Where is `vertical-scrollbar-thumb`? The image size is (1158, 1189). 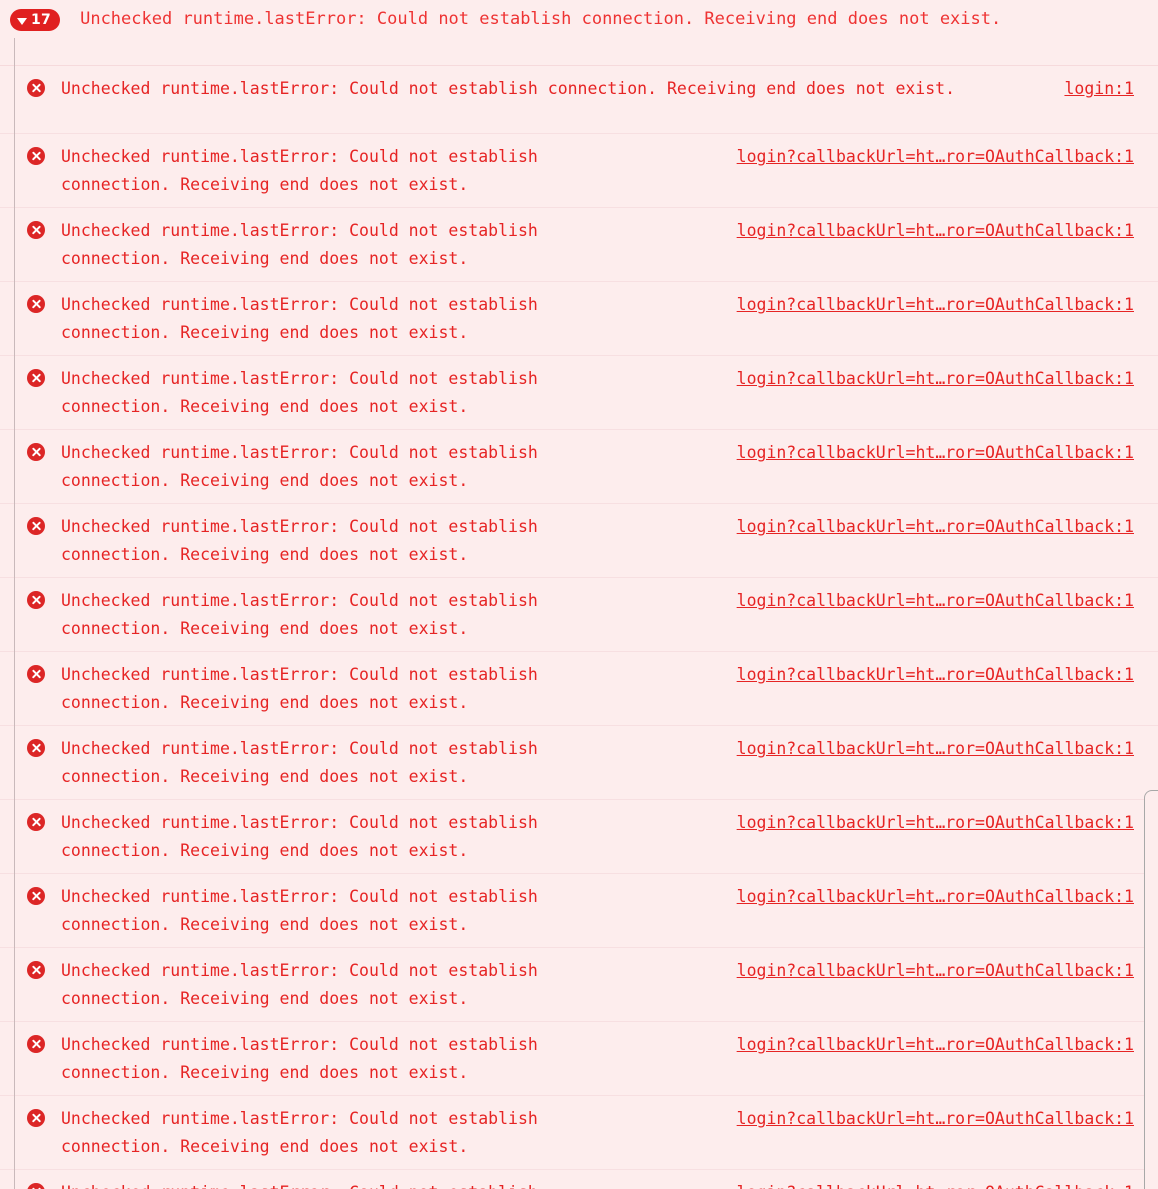
vertical-scrollbar-thumb is located at coordinates (1151, 989).